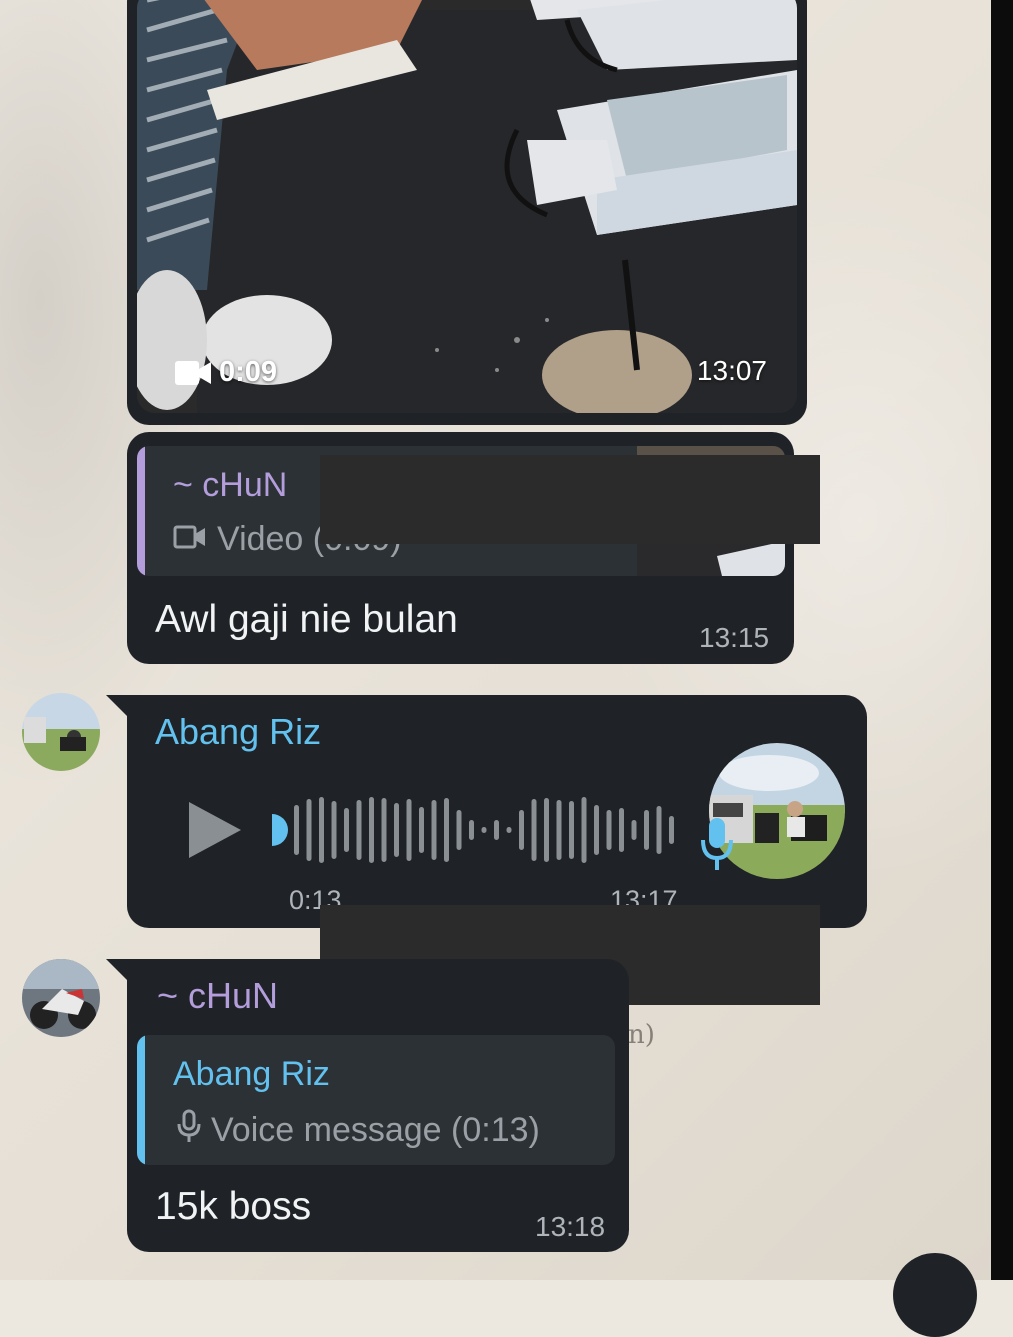  Describe the element at coordinates (230, 485) in the screenshot. I see `quoted-sender: ~ cHuN` at that location.